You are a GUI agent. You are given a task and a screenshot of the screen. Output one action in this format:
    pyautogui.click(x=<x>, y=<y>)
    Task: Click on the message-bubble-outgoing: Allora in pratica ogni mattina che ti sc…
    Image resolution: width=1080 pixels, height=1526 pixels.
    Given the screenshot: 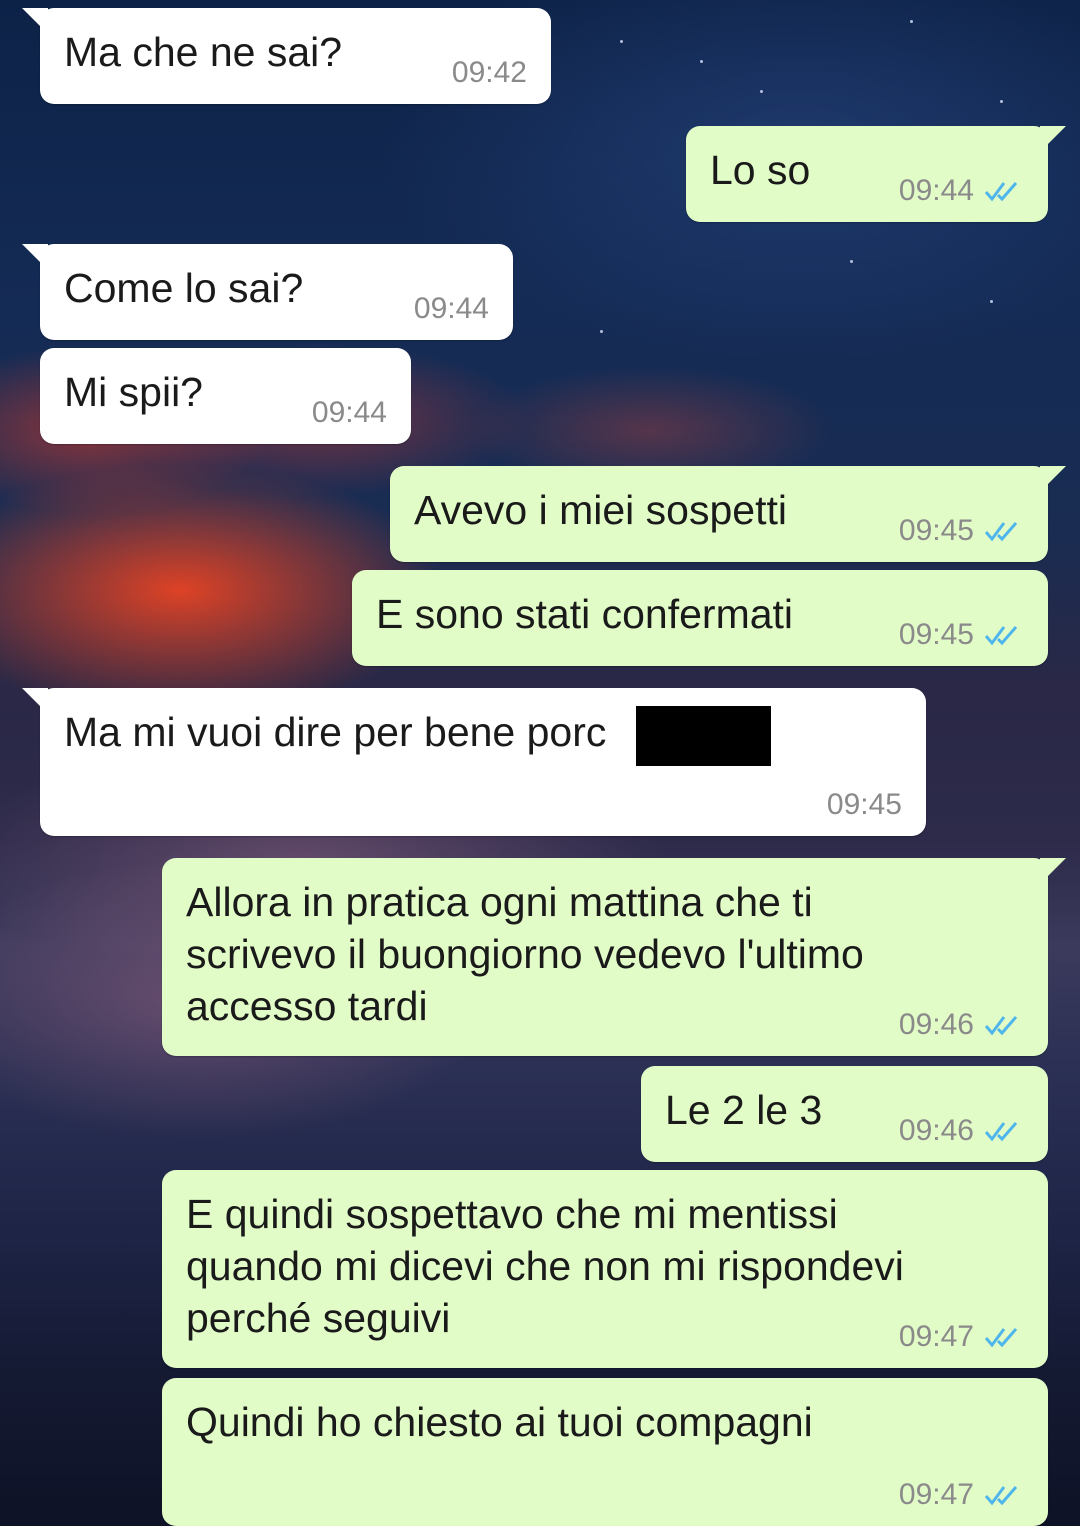 What is the action you would take?
    pyautogui.click(x=614, y=957)
    